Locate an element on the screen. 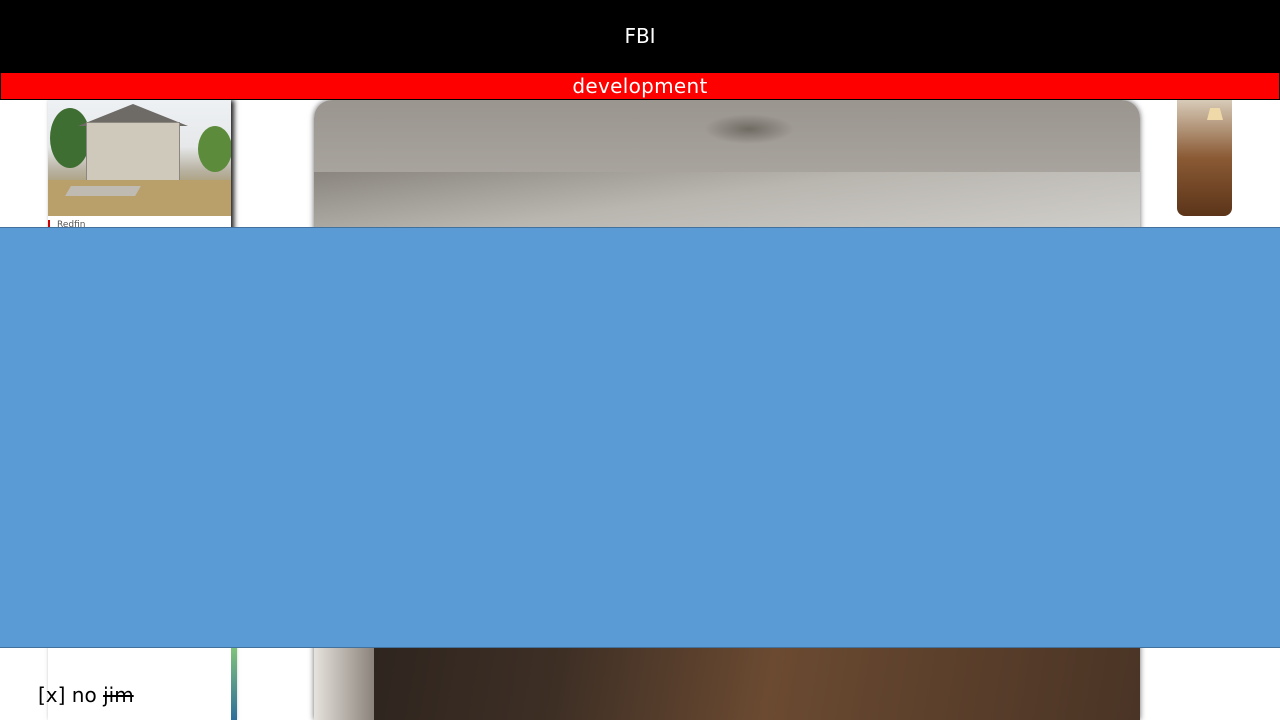  lamp-graphic is located at coordinates (1215, 114).